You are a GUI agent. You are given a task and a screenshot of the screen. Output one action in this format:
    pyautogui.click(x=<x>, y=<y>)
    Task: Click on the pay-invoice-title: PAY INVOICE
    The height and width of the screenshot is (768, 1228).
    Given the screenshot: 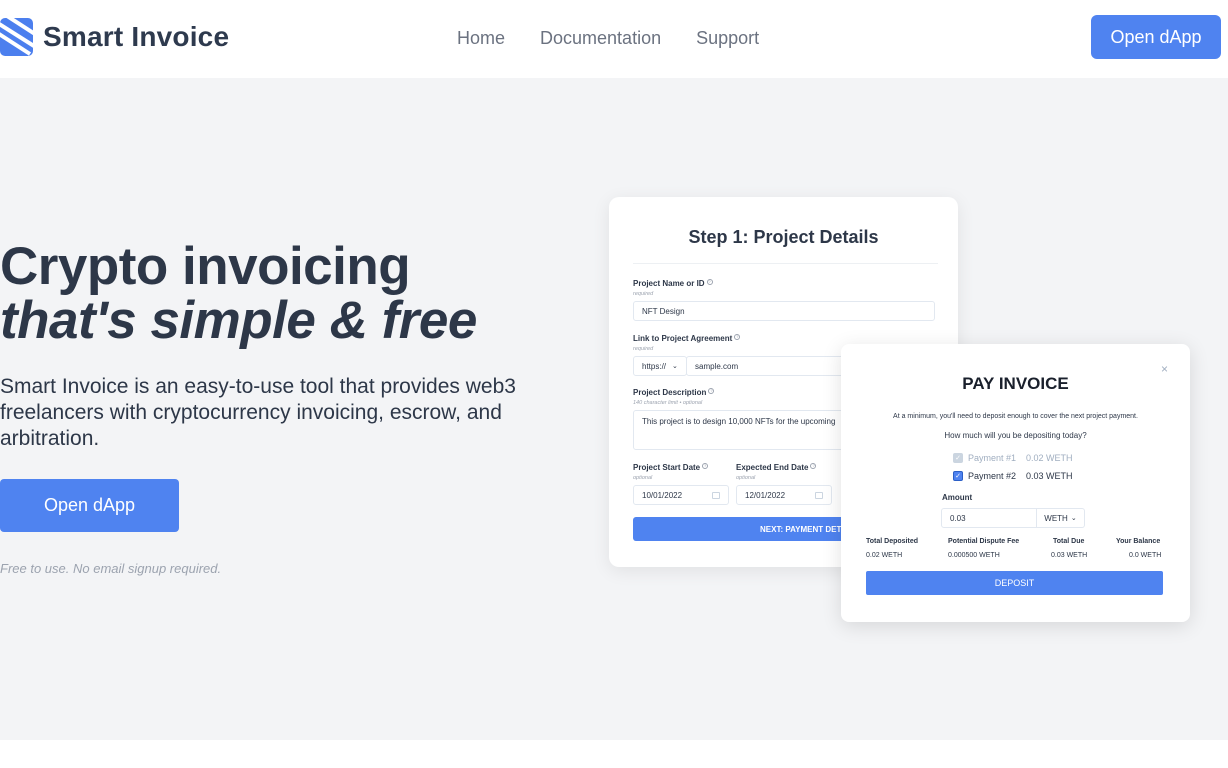 What is the action you would take?
    pyautogui.click(x=1015, y=383)
    